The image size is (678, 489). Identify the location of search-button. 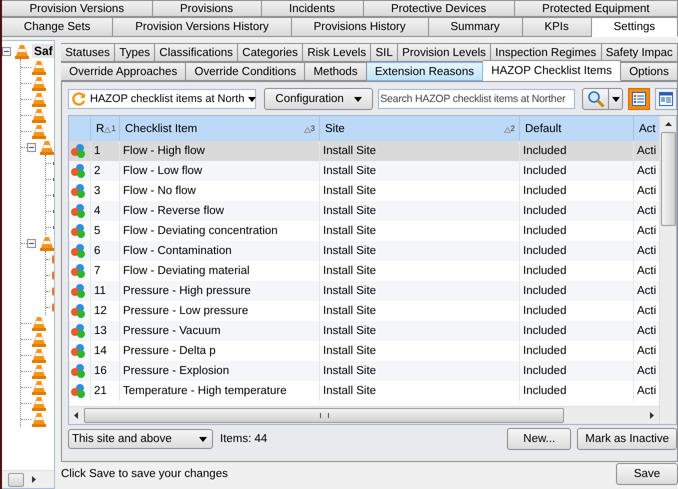
(596, 99).